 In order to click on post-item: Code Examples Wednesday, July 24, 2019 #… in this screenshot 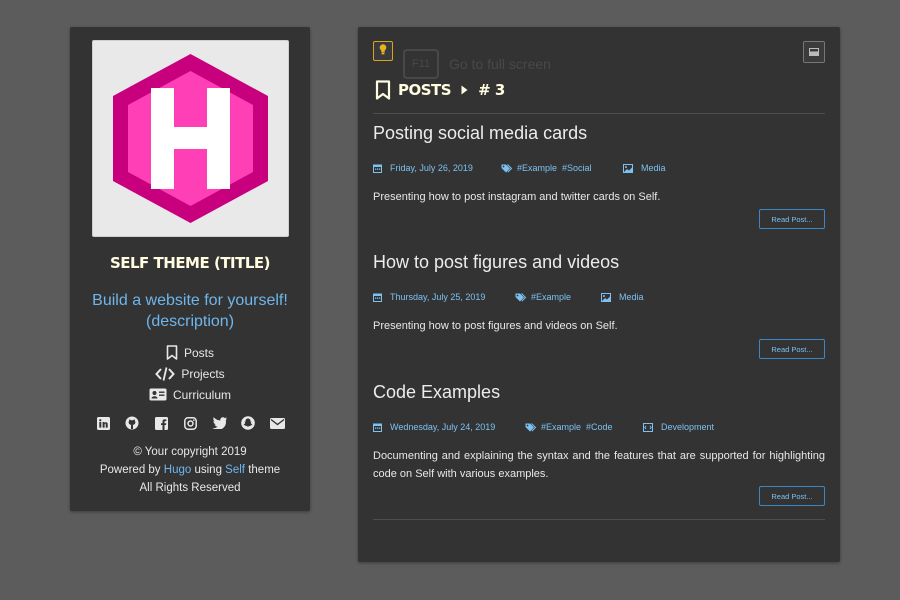, I will do `click(599, 444)`.